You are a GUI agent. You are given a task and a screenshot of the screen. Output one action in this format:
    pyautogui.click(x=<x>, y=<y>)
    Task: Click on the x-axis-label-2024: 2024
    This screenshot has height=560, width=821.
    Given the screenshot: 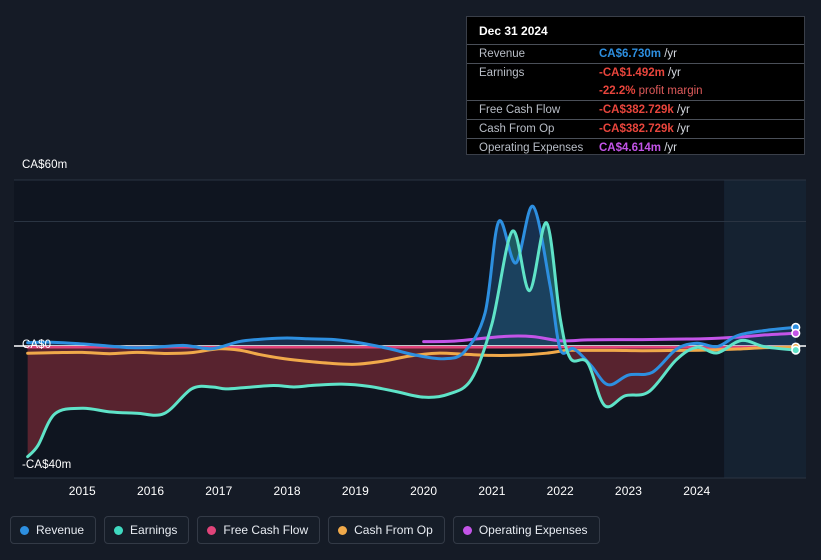 What is the action you would take?
    pyautogui.click(x=697, y=491)
    